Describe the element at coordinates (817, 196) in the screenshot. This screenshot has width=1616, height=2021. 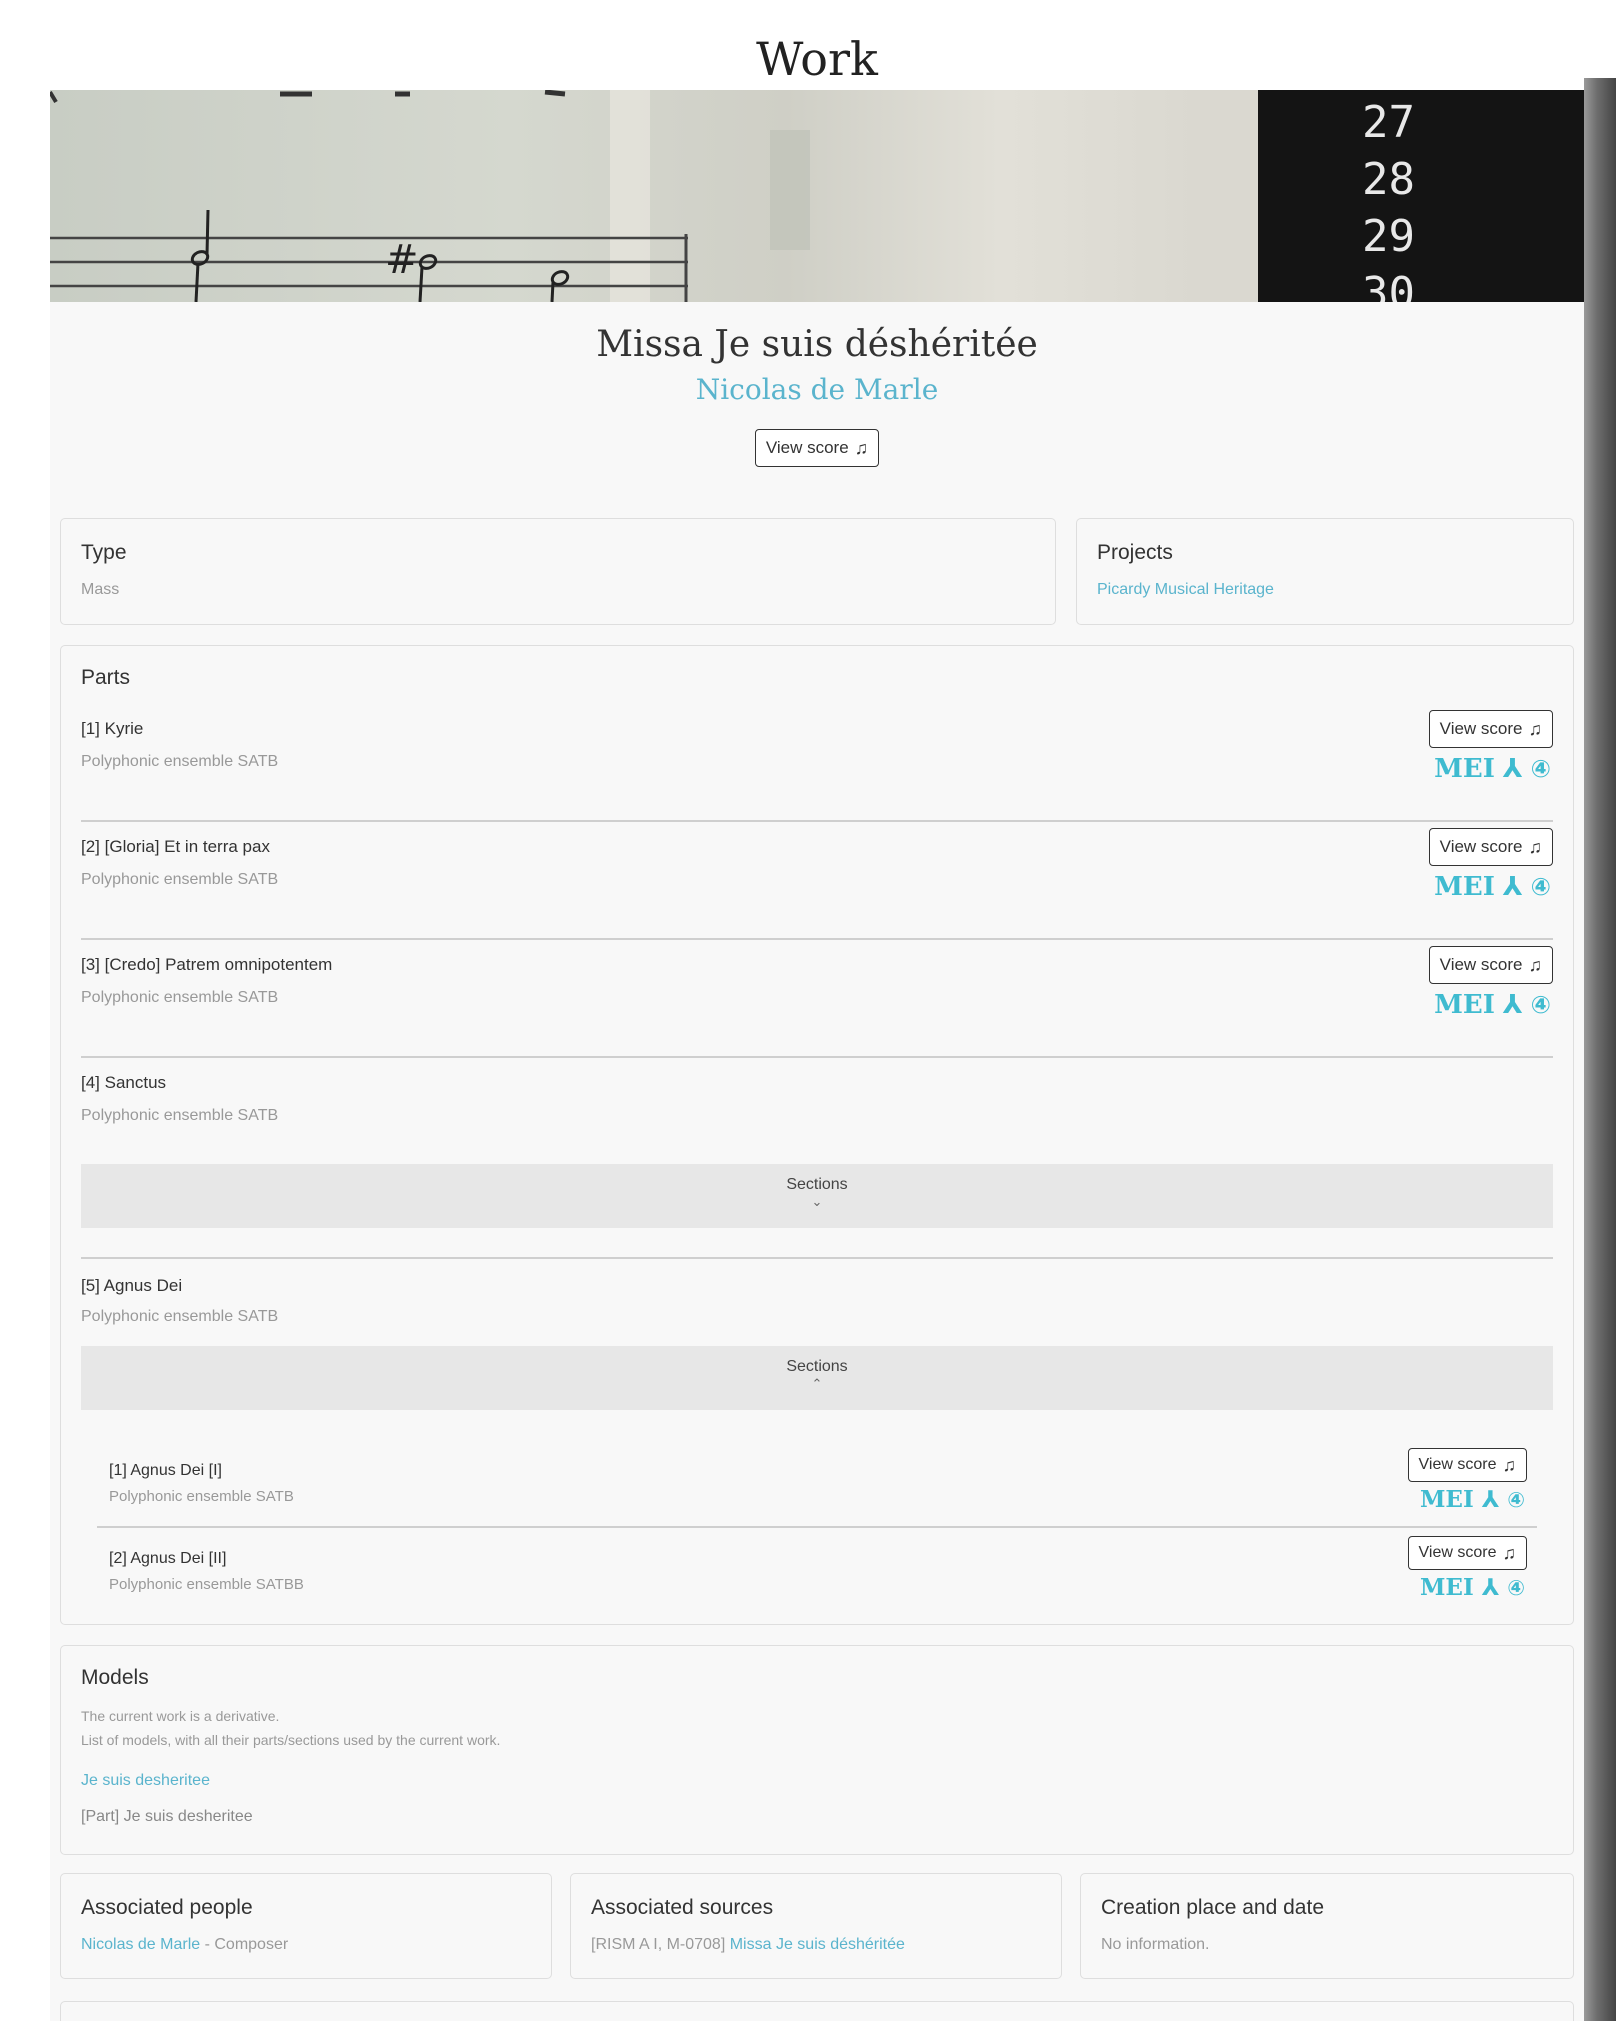
I see `score-banner-image: # 27 28 29 30` at that location.